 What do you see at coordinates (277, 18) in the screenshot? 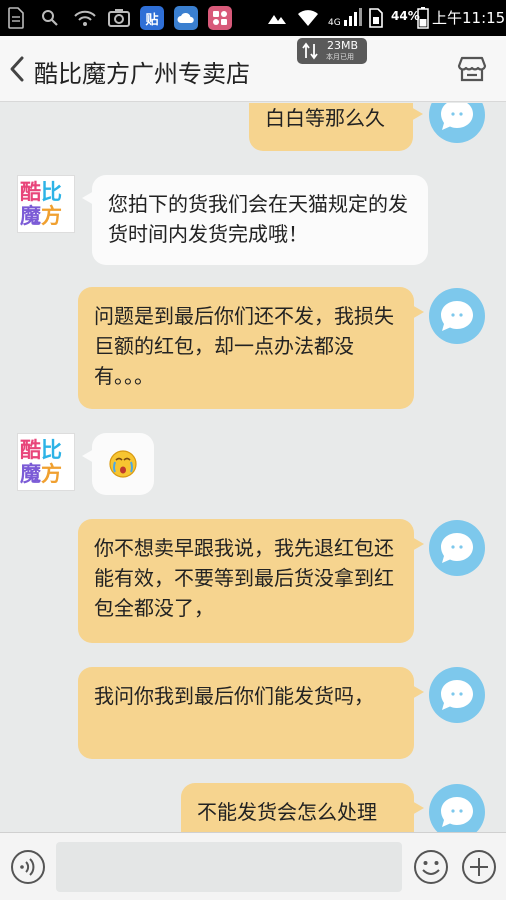
I see `mountain-icon` at bounding box center [277, 18].